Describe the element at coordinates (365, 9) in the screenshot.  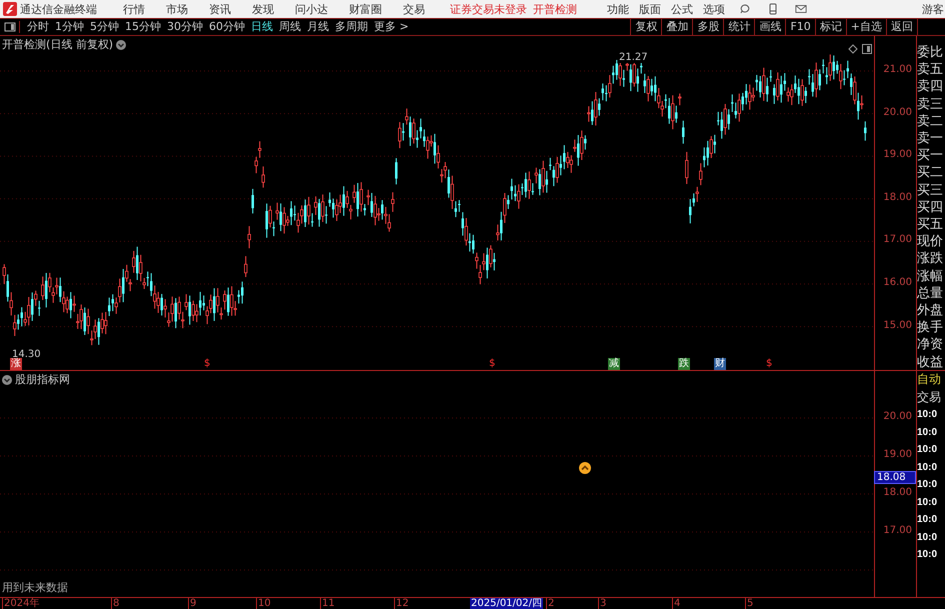
I see `menu-item: 财富圈` at that location.